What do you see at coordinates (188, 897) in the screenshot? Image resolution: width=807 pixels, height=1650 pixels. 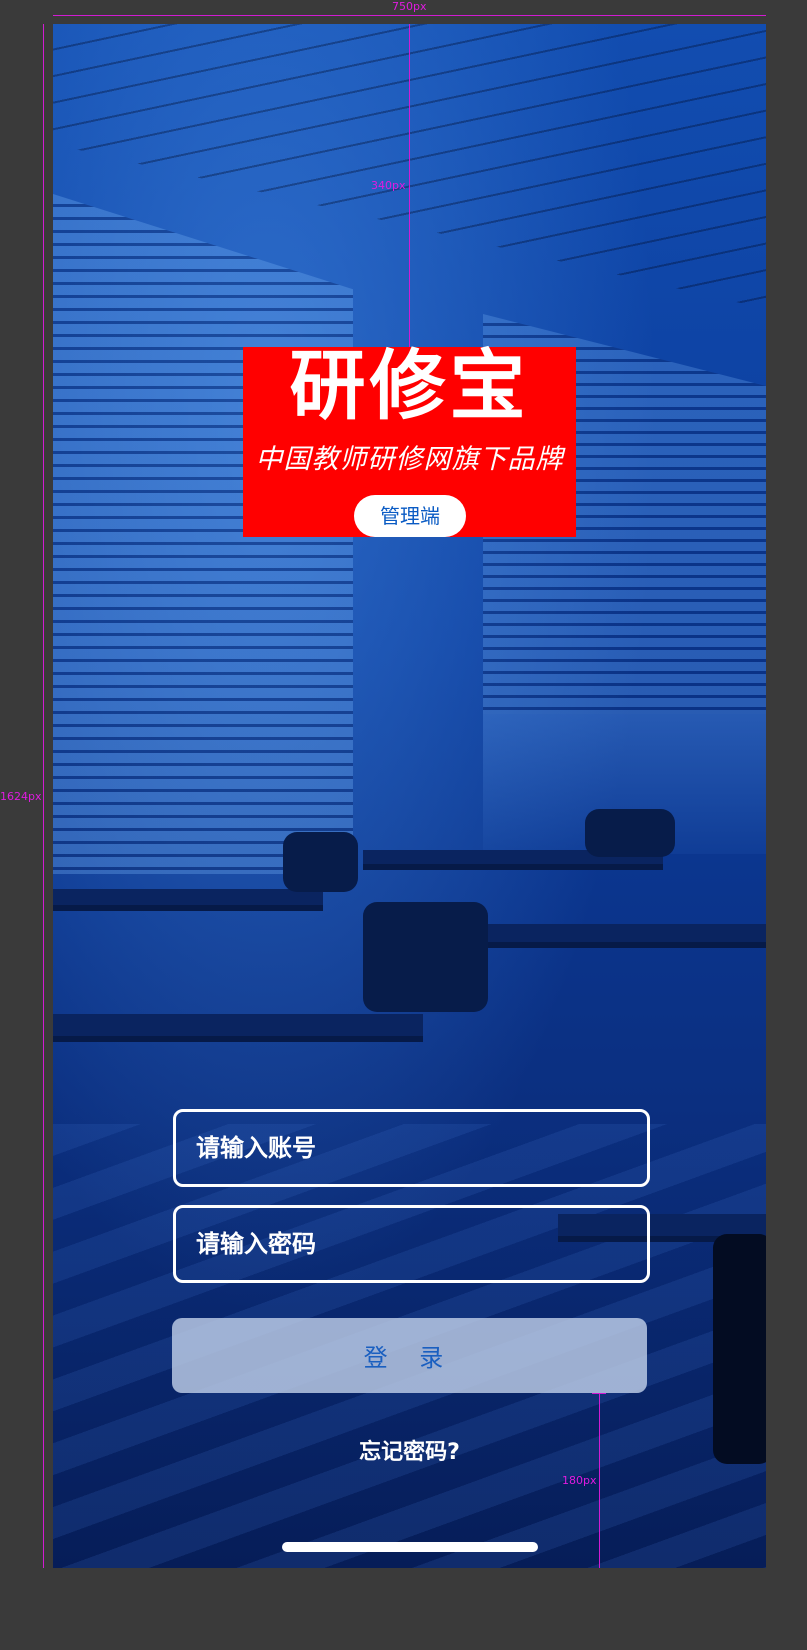 I see `desk-left` at bounding box center [188, 897].